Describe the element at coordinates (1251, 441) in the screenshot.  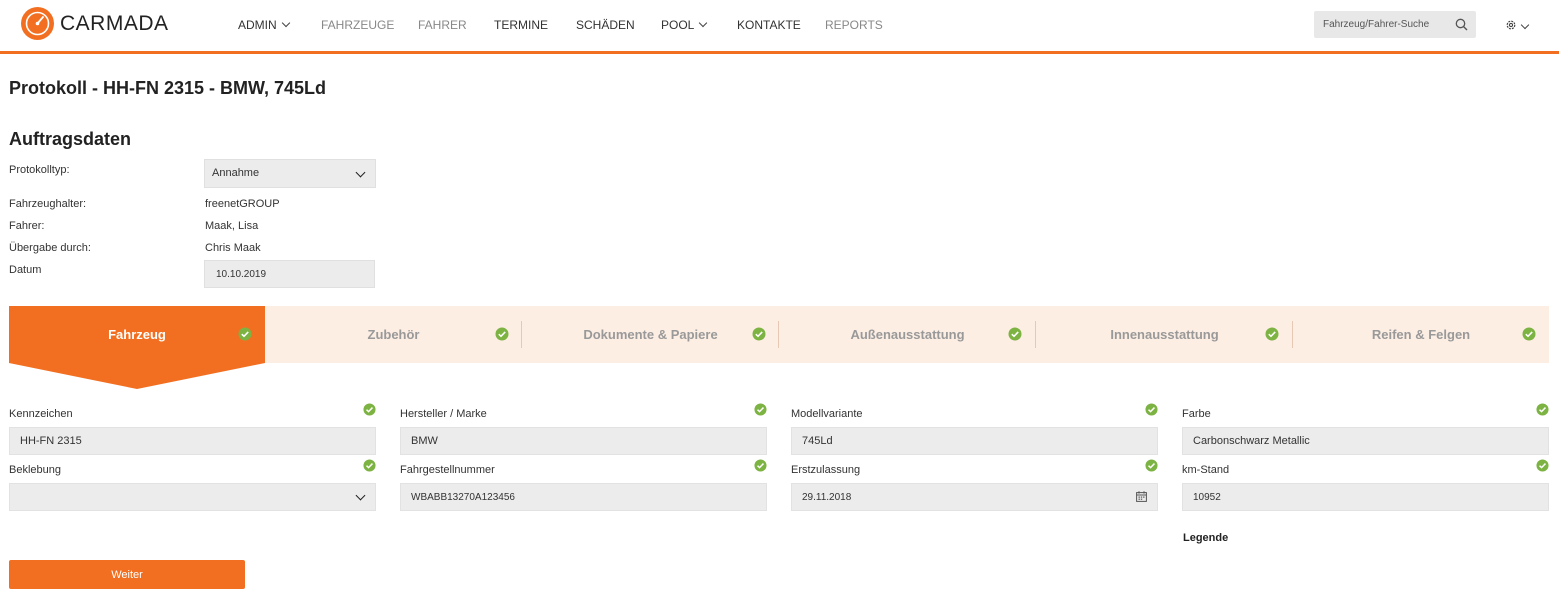
I see `farbe-value: Carbonschwarz Metallic` at that location.